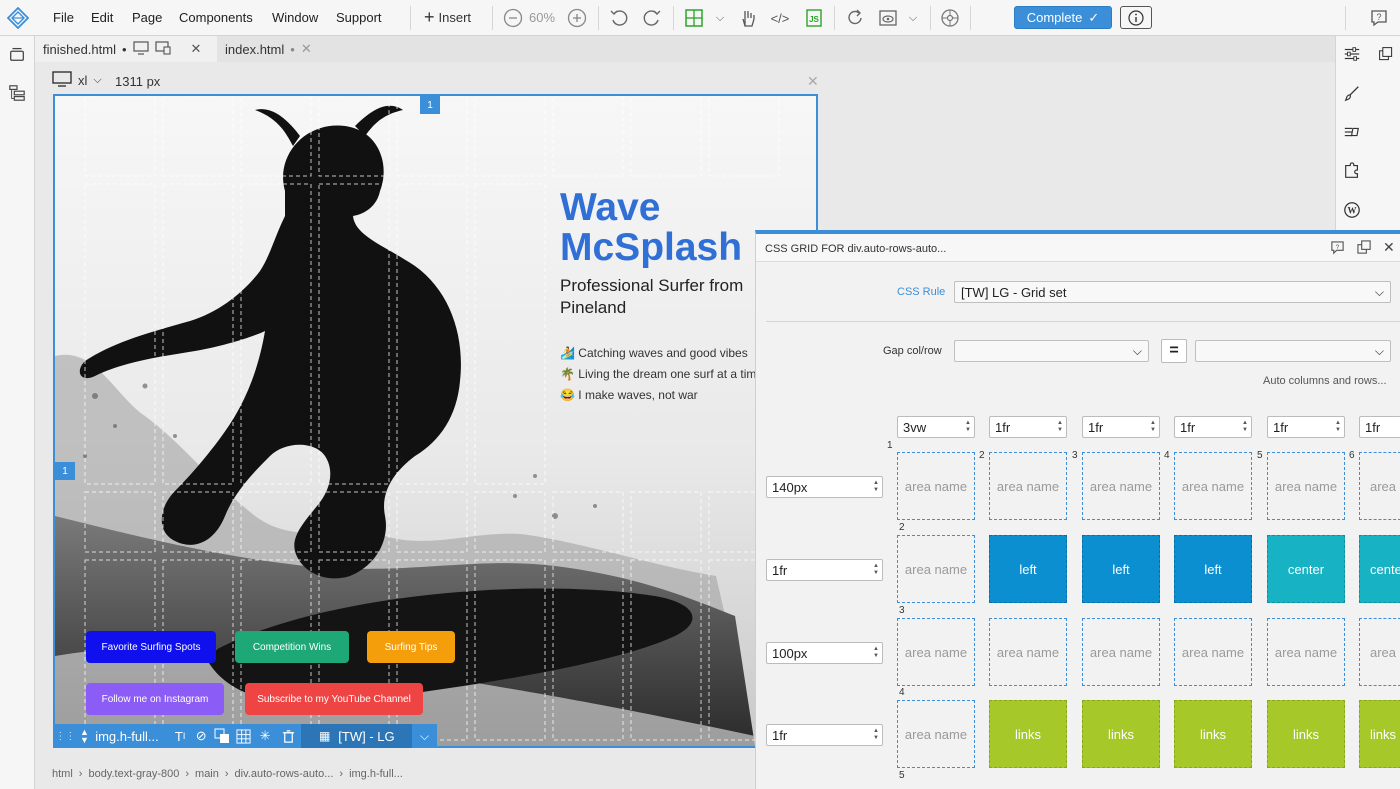 The image size is (1400, 789). I want to click on breakpoint-selector: xl ⌵, so click(77, 80).